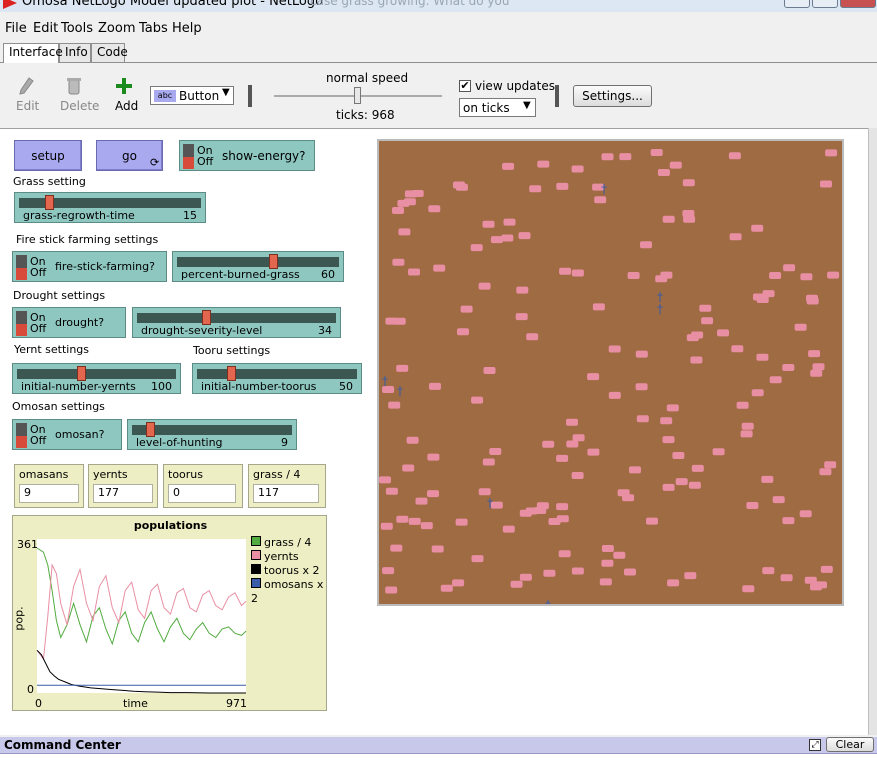  I want to click on grass-setting-label: Grass setting, so click(49, 181).